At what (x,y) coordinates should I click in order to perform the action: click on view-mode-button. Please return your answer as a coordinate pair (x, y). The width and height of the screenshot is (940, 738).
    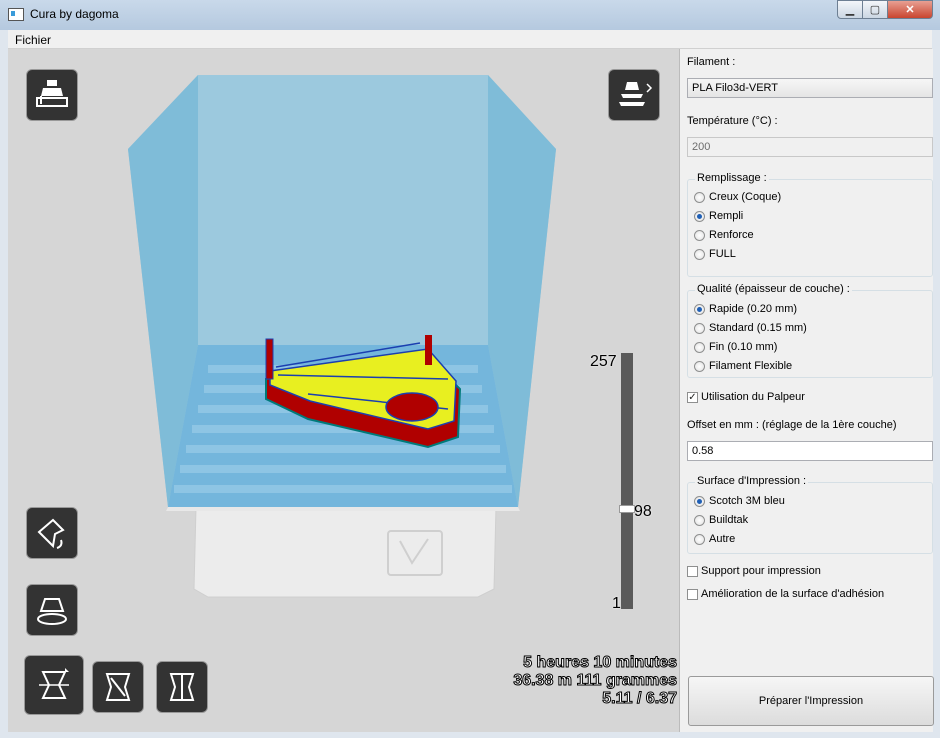
    Looking at the image, I should click on (634, 95).